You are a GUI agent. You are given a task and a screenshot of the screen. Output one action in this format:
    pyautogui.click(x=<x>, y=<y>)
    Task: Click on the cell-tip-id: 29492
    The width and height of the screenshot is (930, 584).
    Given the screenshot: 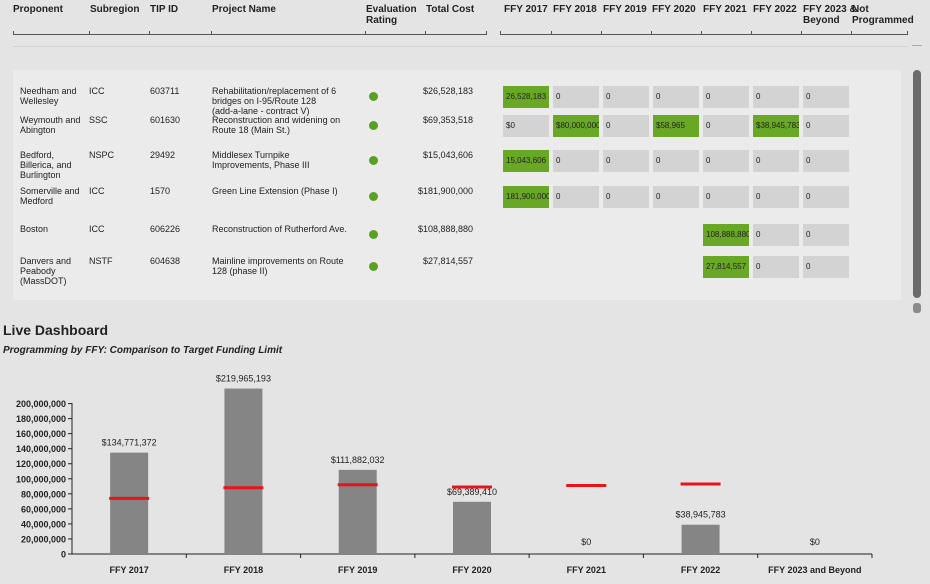 What is the action you would take?
    pyautogui.click(x=163, y=155)
    